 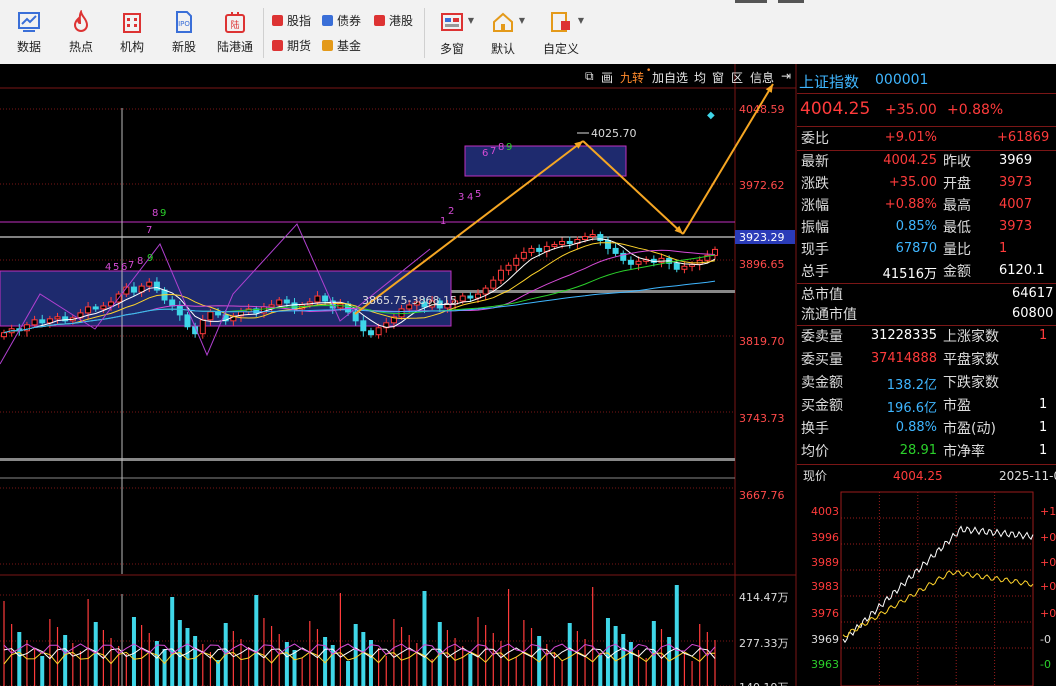 What do you see at coordinates (1043, 335) in the screenshot?
I see `order-value: 1` at bounding box center [1043, 335].